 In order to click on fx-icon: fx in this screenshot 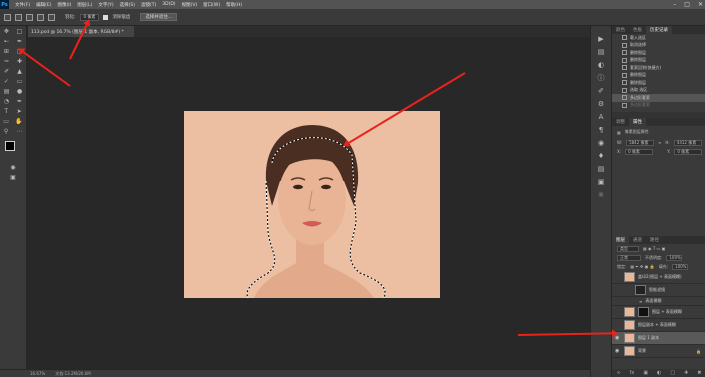, I will do `click(632, 373)`.